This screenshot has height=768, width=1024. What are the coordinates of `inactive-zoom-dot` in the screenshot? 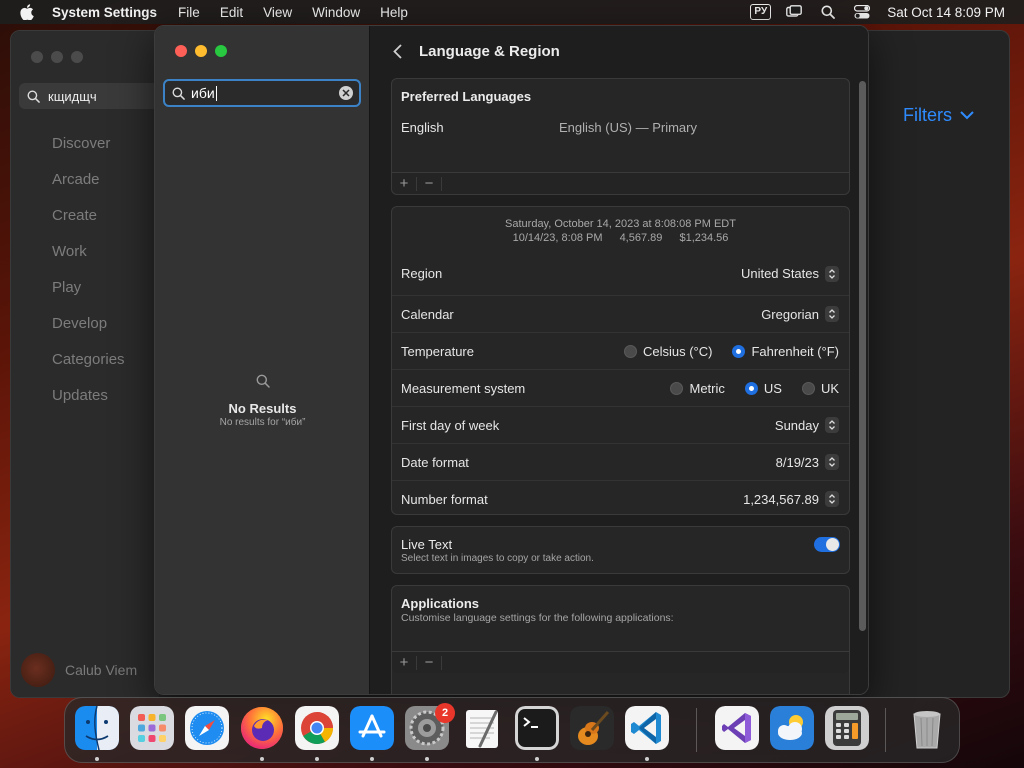 It's located at (77, 57).